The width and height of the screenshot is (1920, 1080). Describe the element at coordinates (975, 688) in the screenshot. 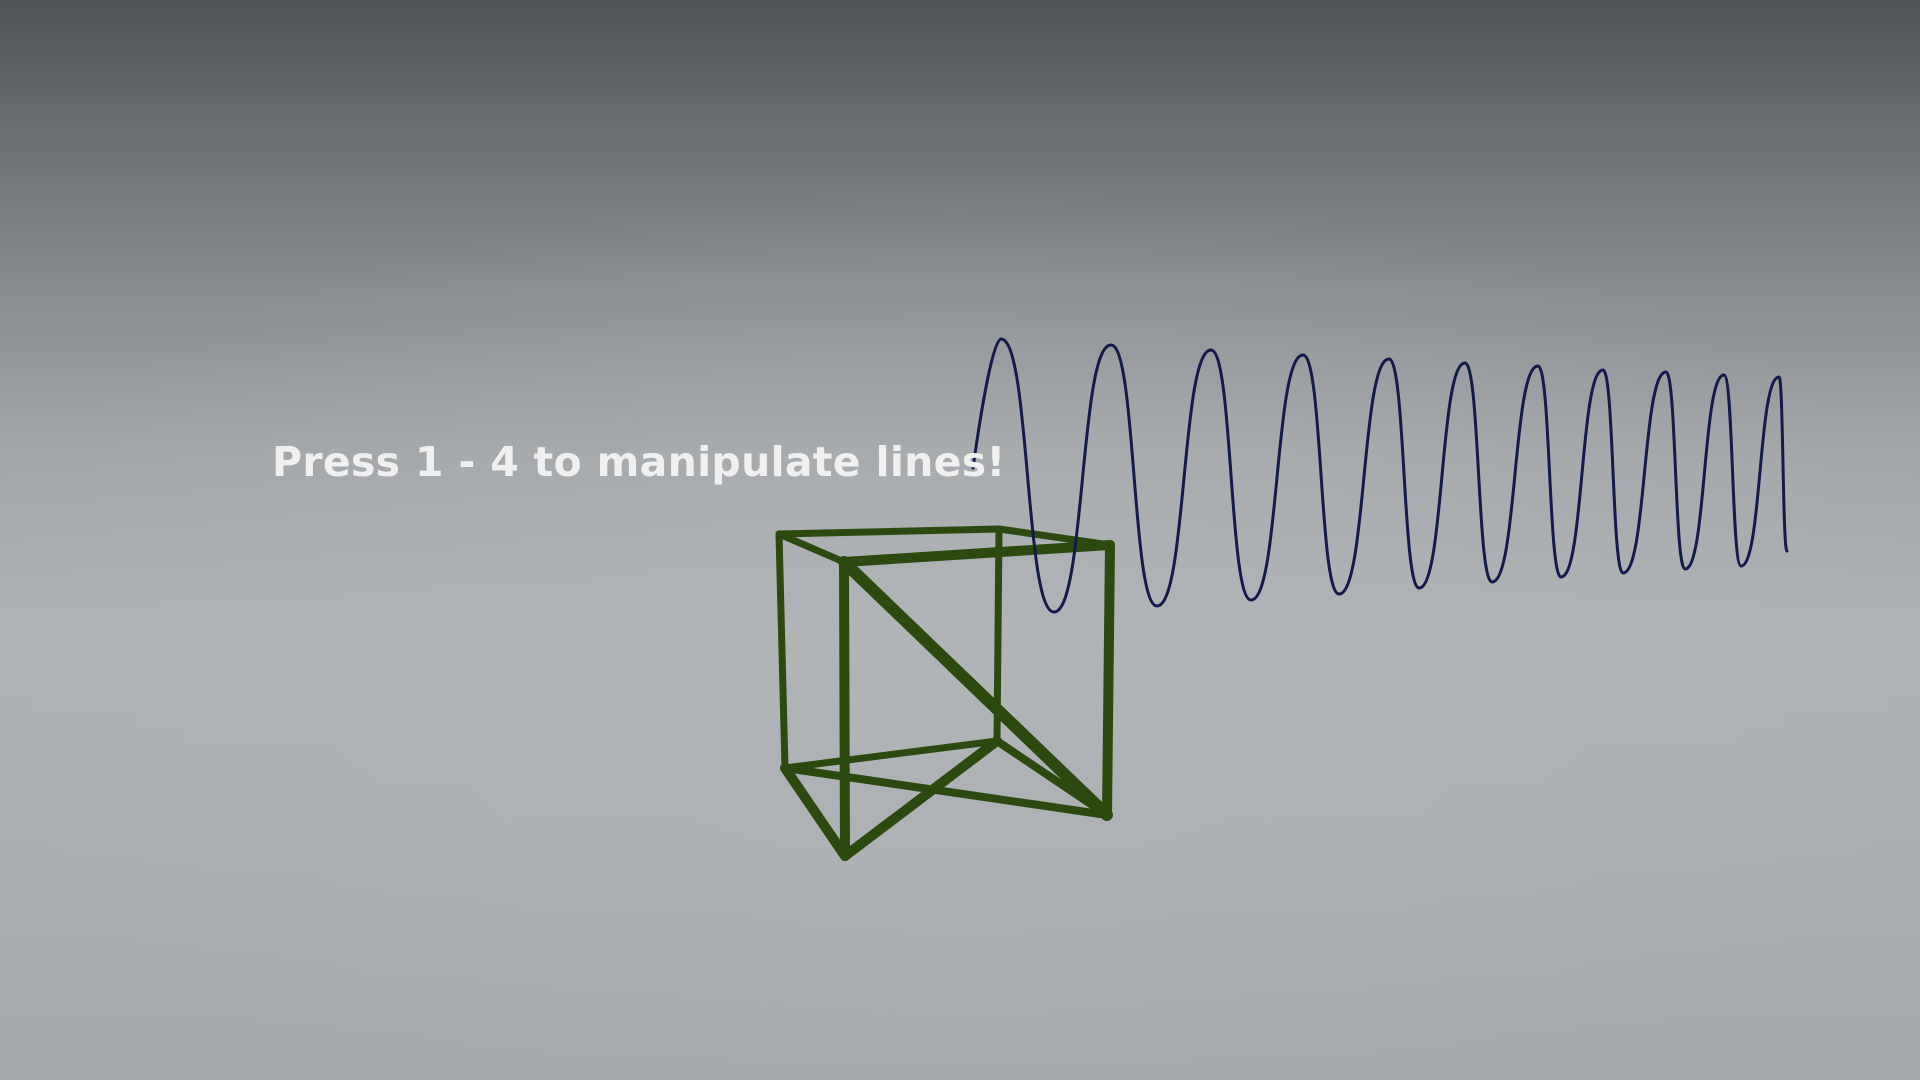

I see `cube-diagonal` at that location.